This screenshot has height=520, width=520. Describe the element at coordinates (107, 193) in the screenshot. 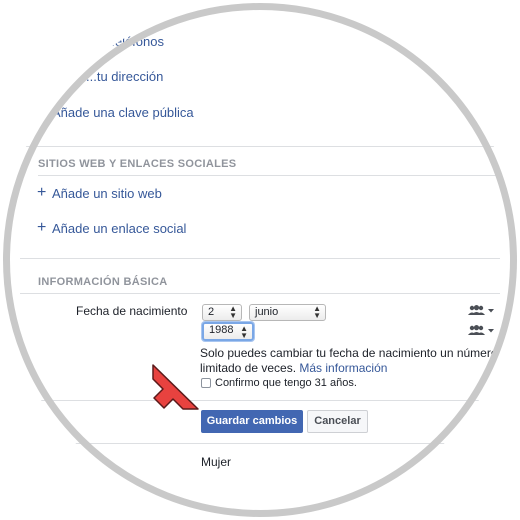

I see `add-website-link: Añade un sitio web` at that location.